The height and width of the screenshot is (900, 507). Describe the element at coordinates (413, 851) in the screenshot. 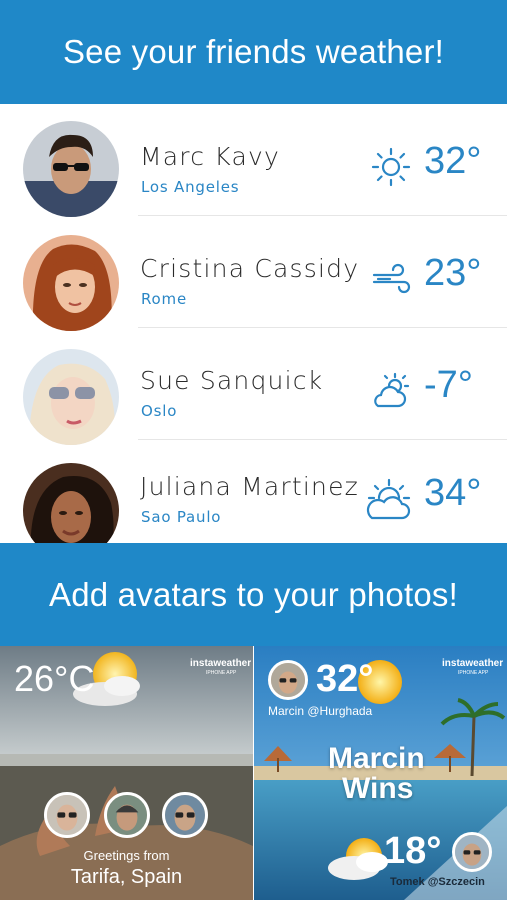

I see `photo-temp2: 18°` at that location.